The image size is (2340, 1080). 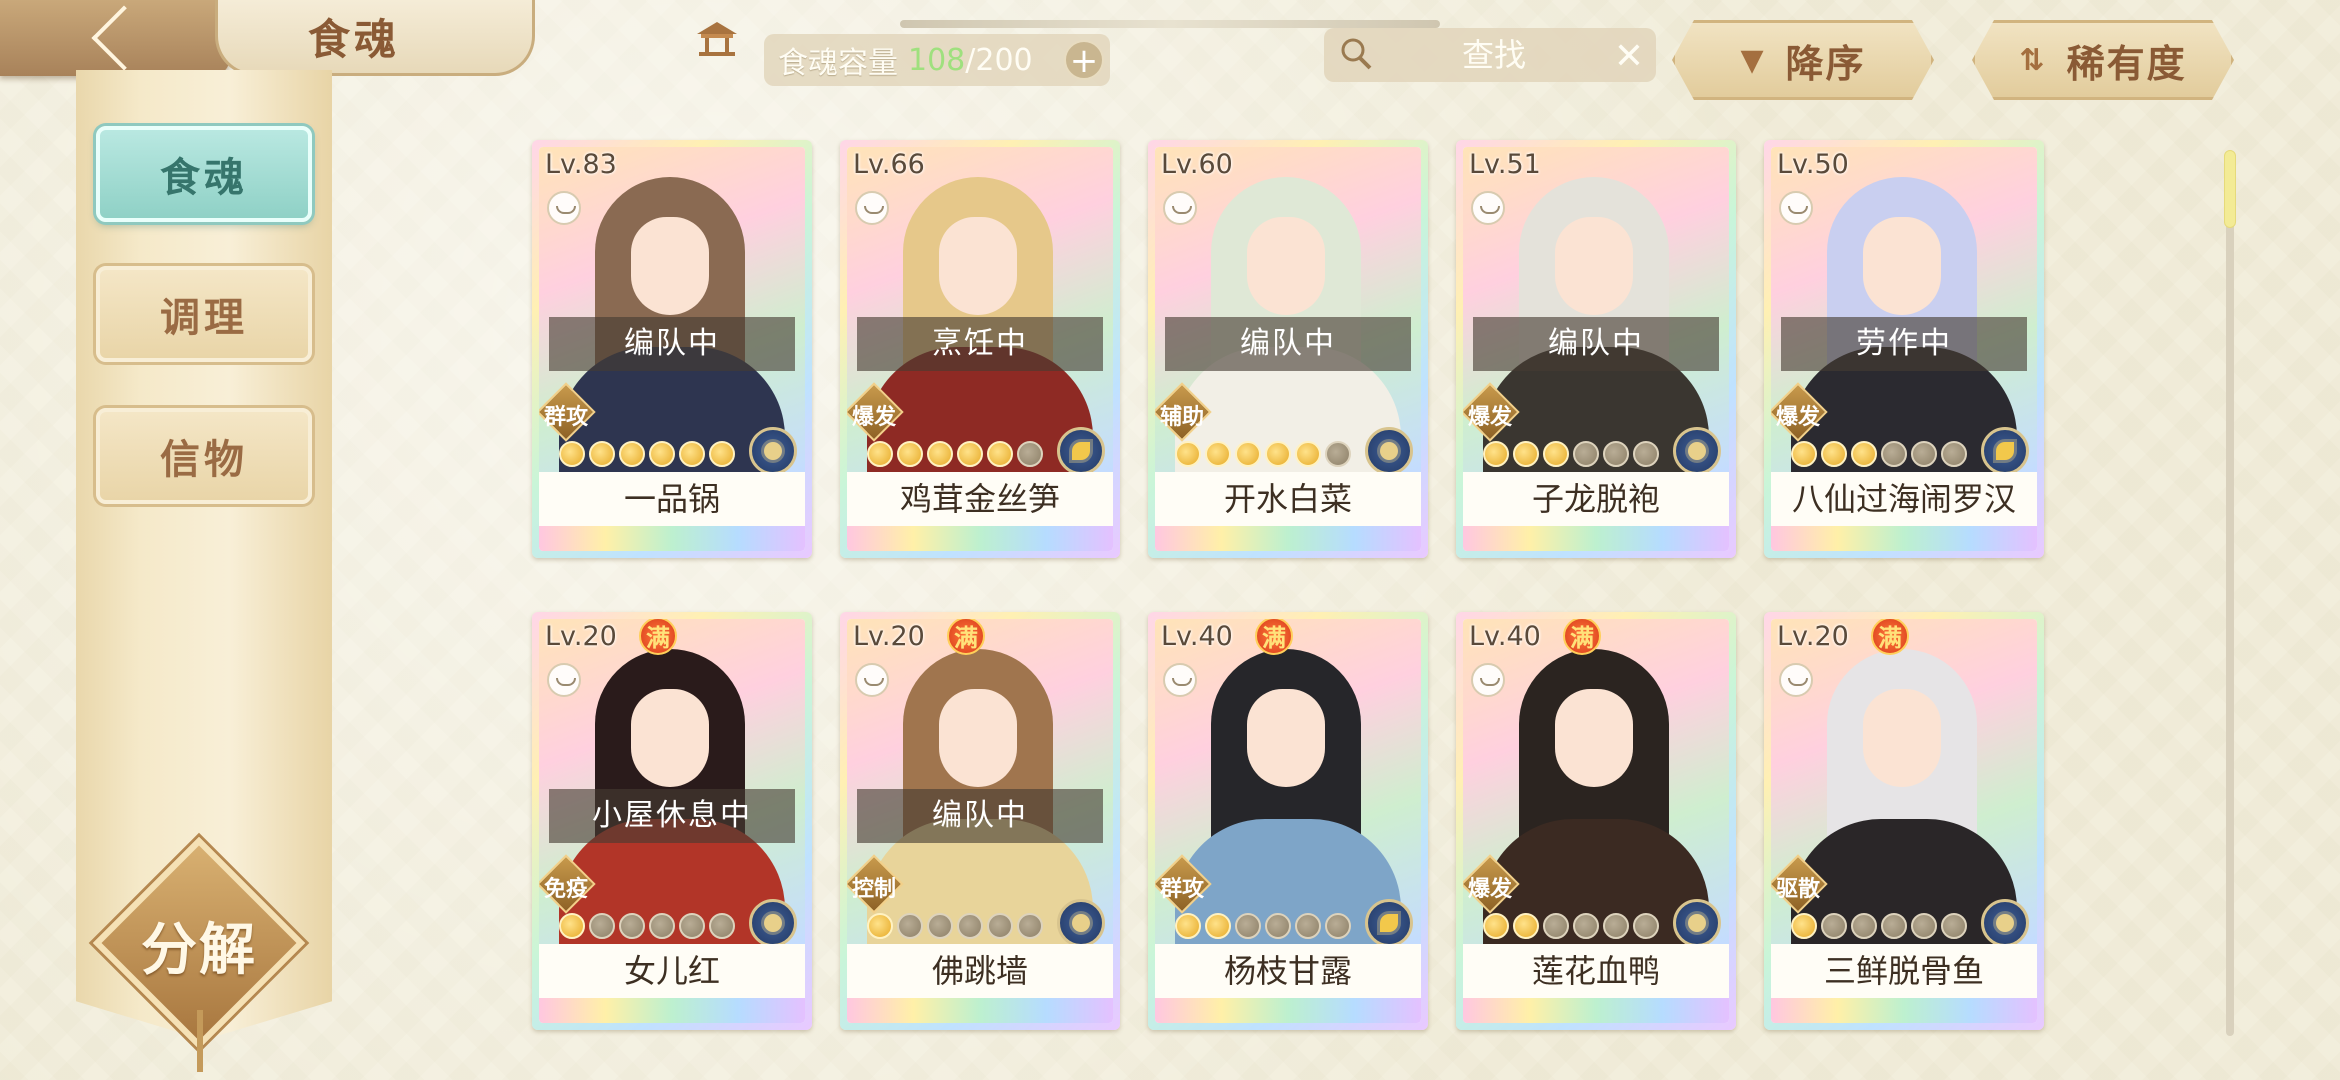 What do you see at coordinates (1629, 56) in the screenshot?
I see `clear-search-icon: ✕` at bounding box center [1629, 56].